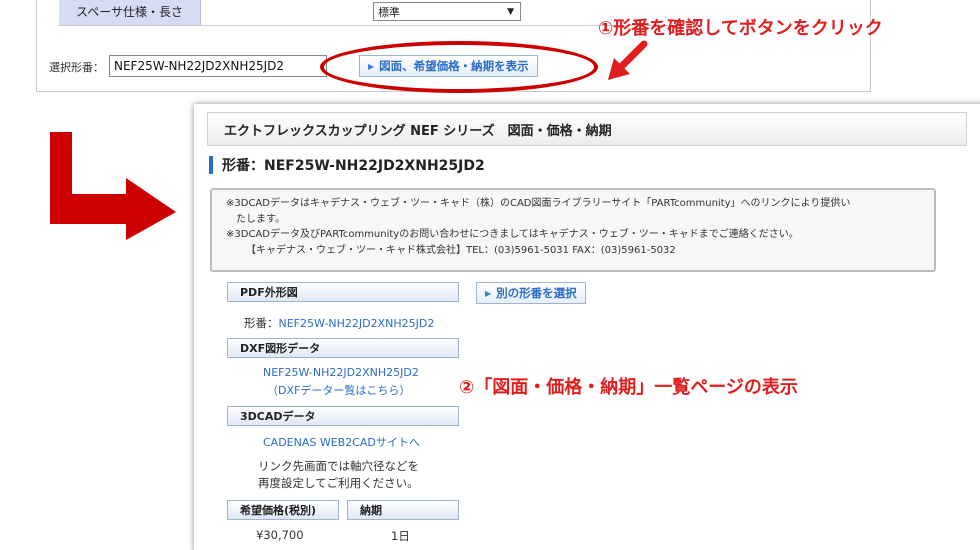 The image size is (980, 550). What do you see at coordinates (343, 292) in the screenshot?
I see `pdf-section-header: PDF外形図` at bounding box center [343, 292].